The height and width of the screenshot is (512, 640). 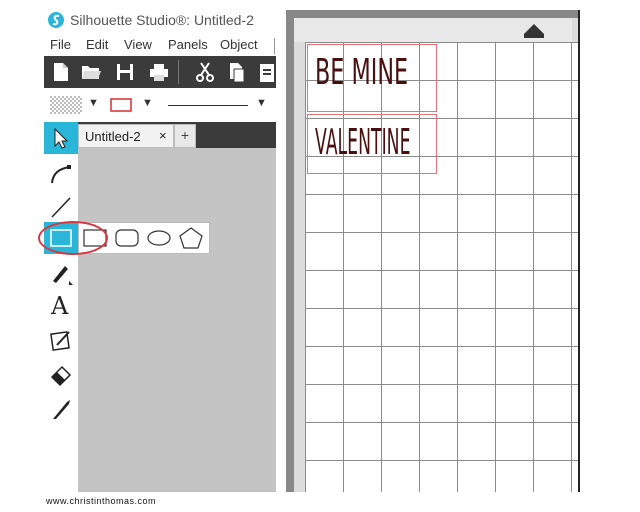 I want to click on window-title: Silhouette Studio®: Untitled-2, so click(x=162, y=20).